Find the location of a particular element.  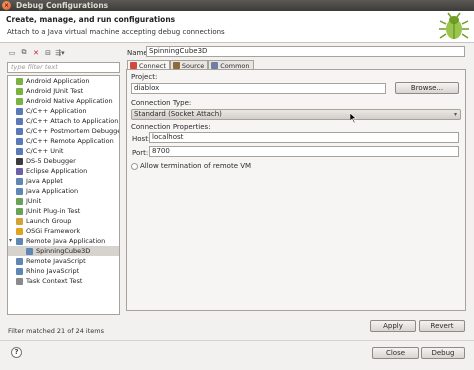

revert-button: Revert is located at coordinates (442, 326).